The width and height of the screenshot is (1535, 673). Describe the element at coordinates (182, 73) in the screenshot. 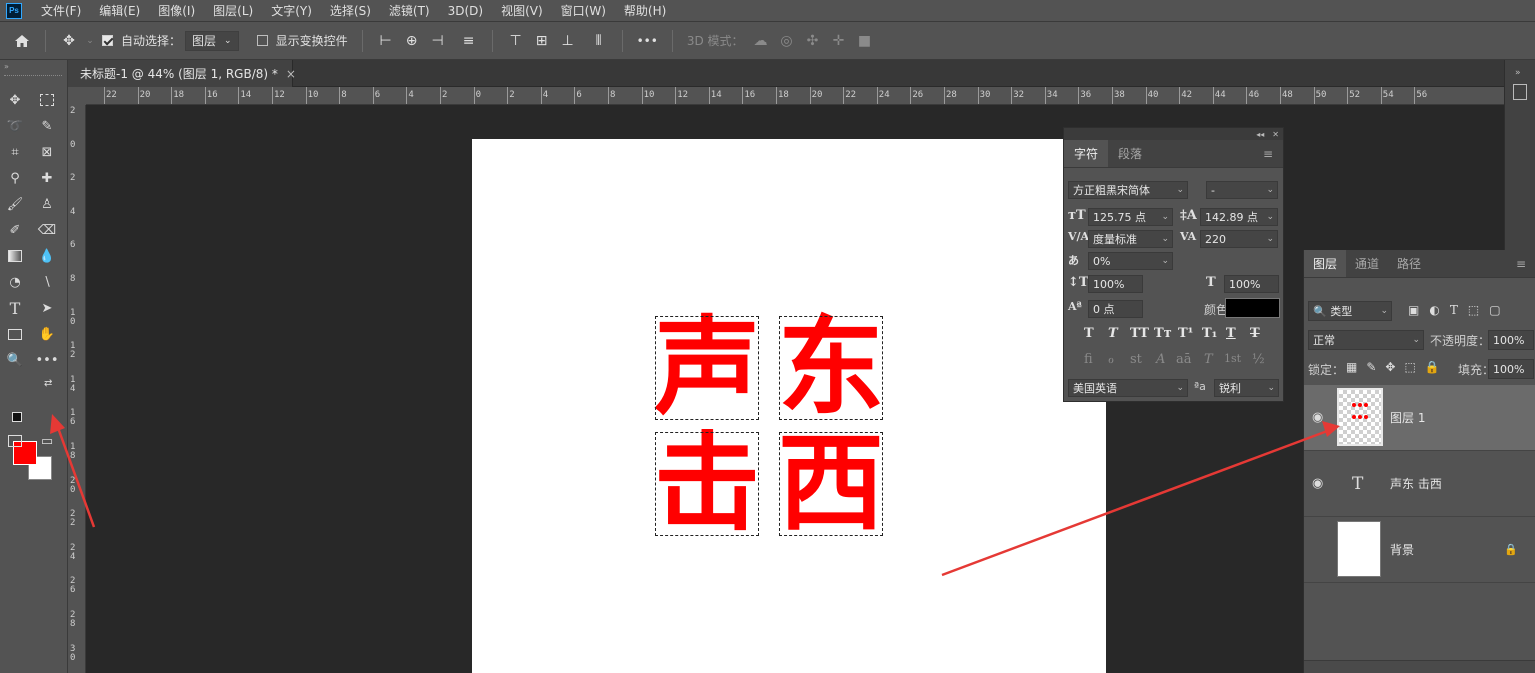

I see `document-tab: 未标题-1 @ 44% (图层 1, RGB/8) * ×` at that location.